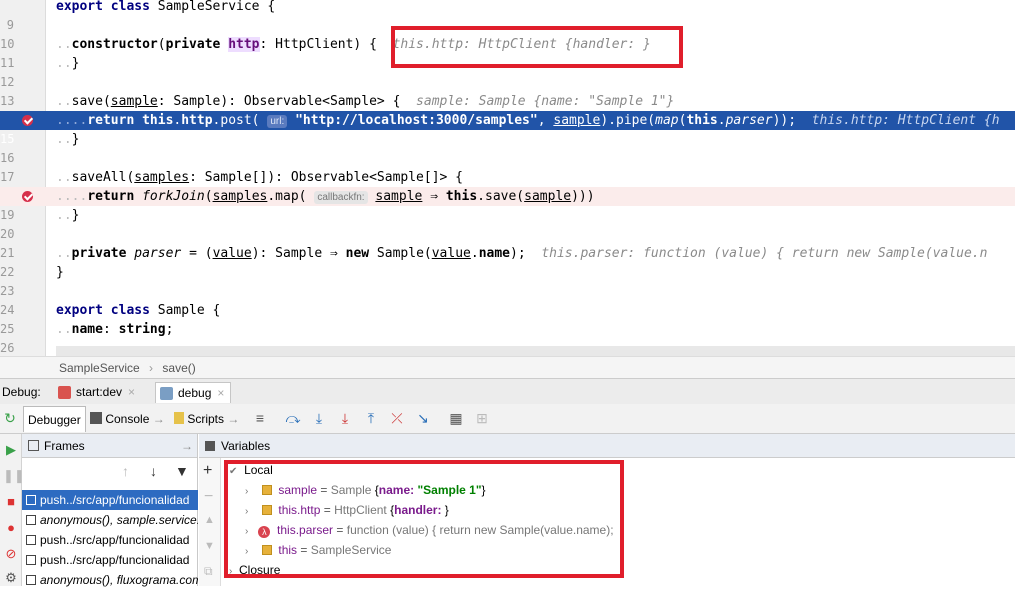  I want to click on tab-scripts: Scripts →, so click(206, 419).